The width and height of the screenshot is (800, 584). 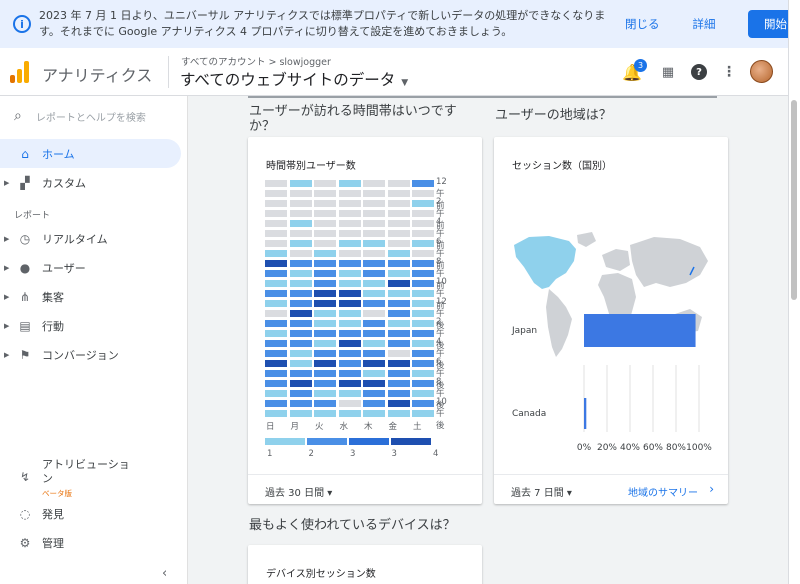 I want to click on account-breadcrumb: すべてのアカウント > slowjogger, so click(x=256, y=61).